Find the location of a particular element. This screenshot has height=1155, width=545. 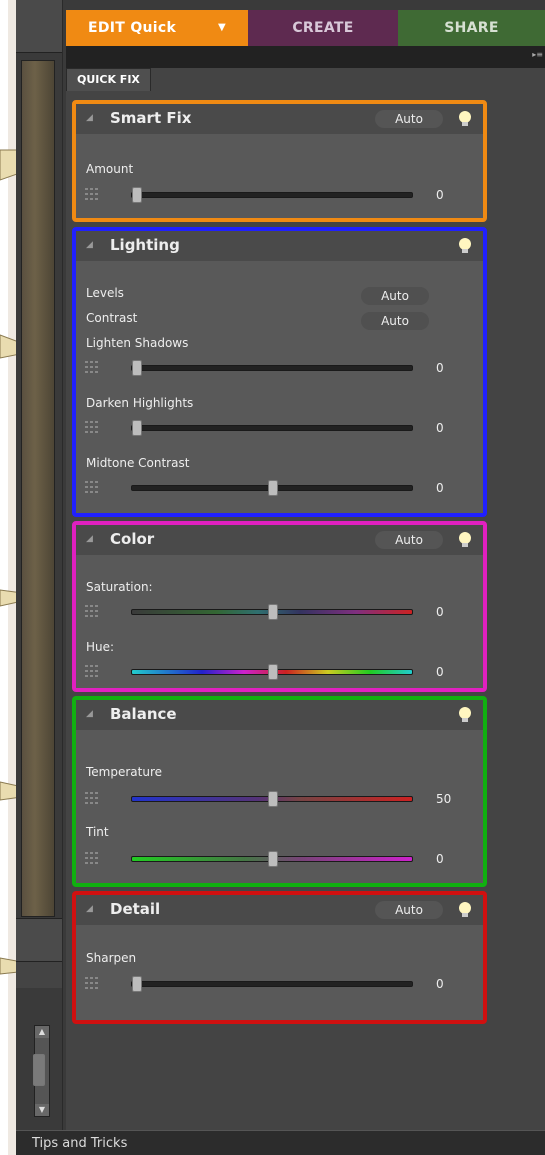

color-section: ◢ Color Auto Saturation: 0 Hue: 0 is located at coordinates (279, 606).